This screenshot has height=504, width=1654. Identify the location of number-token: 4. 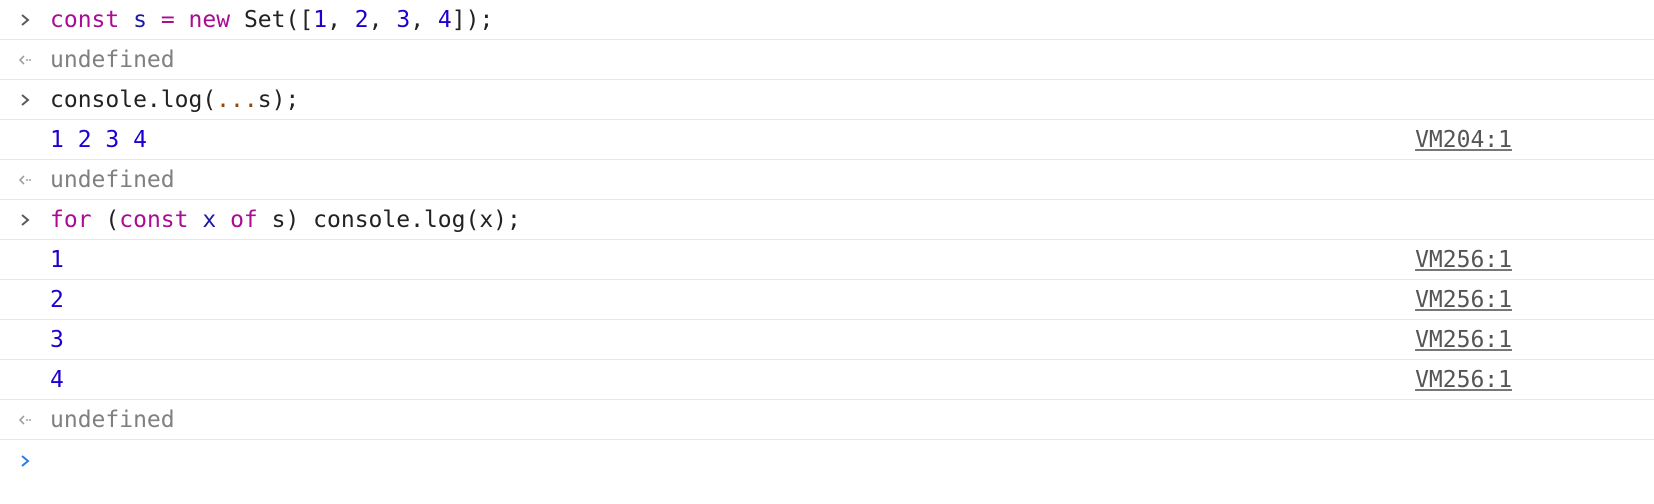
(444, 20).